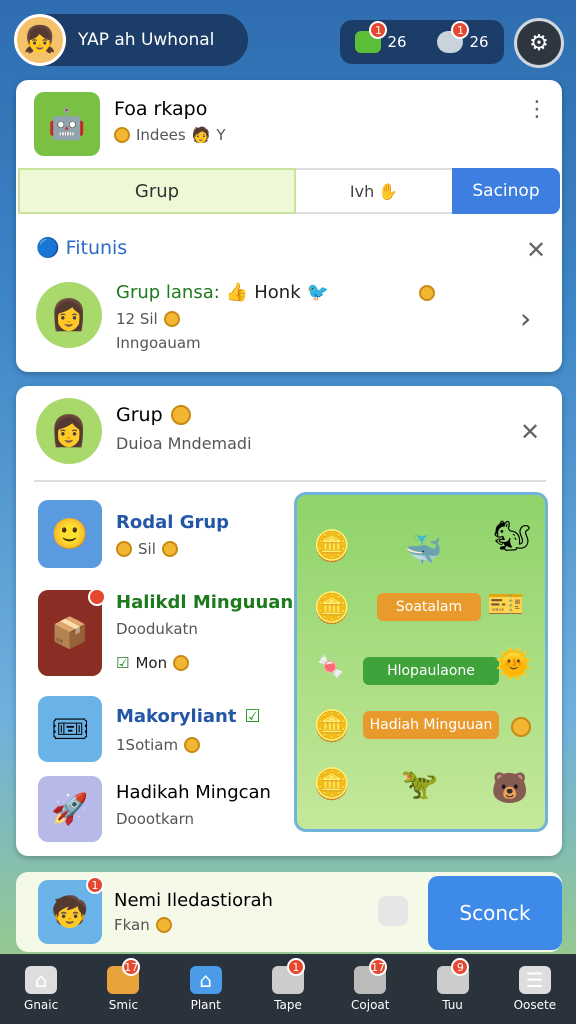  I want to click on top-card-subtitle: Indees, so click(161, 135).